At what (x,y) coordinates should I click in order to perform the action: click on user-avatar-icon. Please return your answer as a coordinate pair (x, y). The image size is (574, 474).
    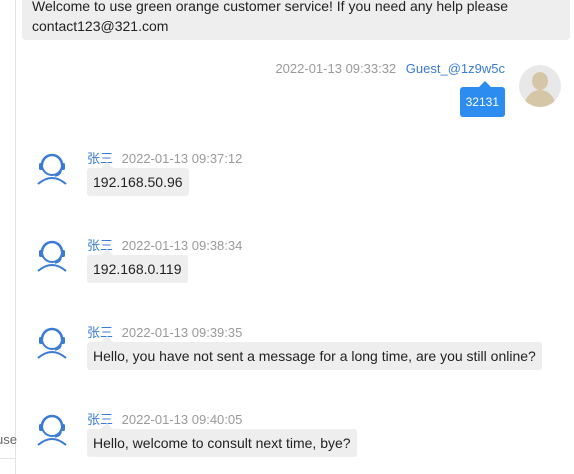
    Looking at the image, I should click on (540, 86).